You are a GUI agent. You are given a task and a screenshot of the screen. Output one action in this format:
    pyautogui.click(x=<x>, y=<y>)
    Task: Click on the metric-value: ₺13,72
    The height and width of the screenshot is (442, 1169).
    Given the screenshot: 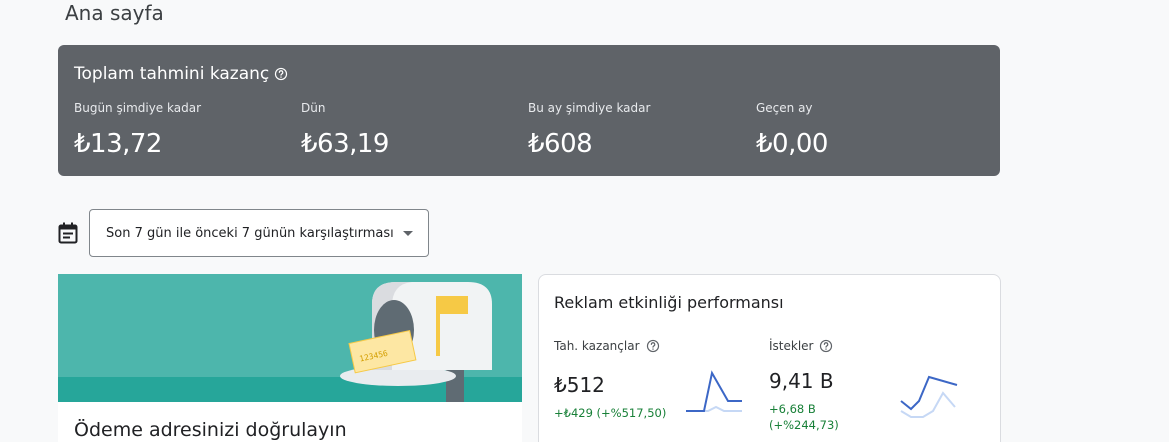 What is the action you would take?
    pyautogui.click(x=118, y=144)
    